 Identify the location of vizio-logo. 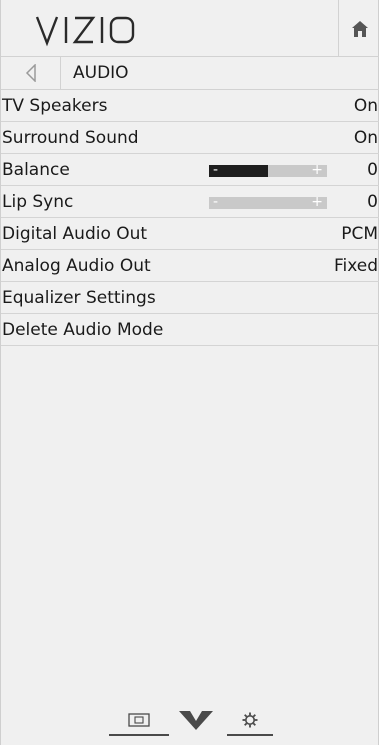
(85, 31).